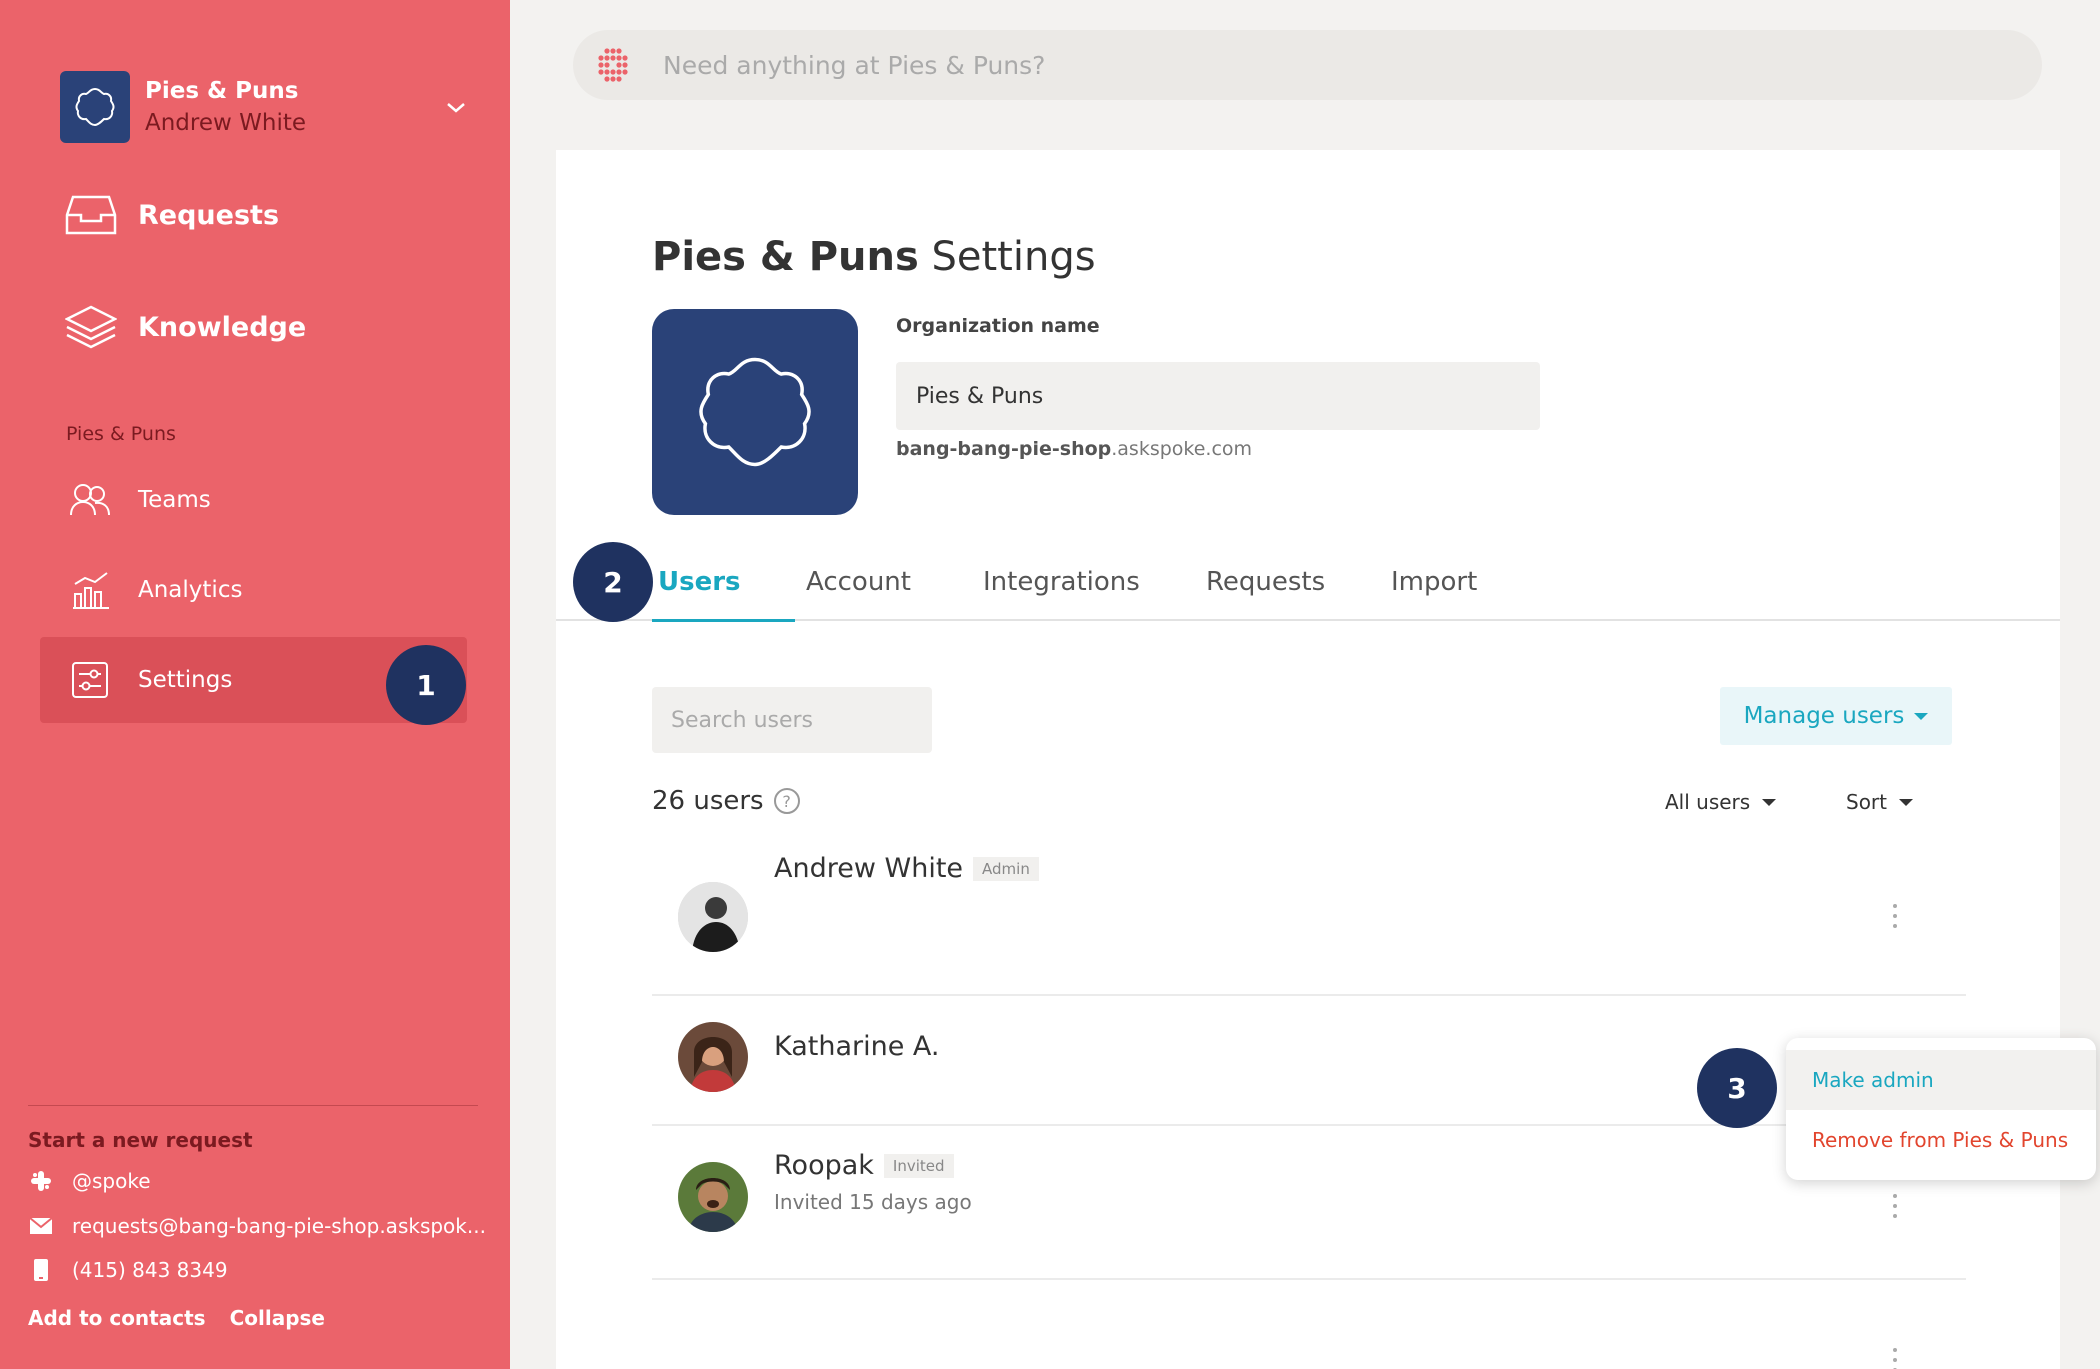  What do you see at coordinates (426, 685) in the screenshot?
I see `step-badge-1: 1` at bounding box center [426, 685].